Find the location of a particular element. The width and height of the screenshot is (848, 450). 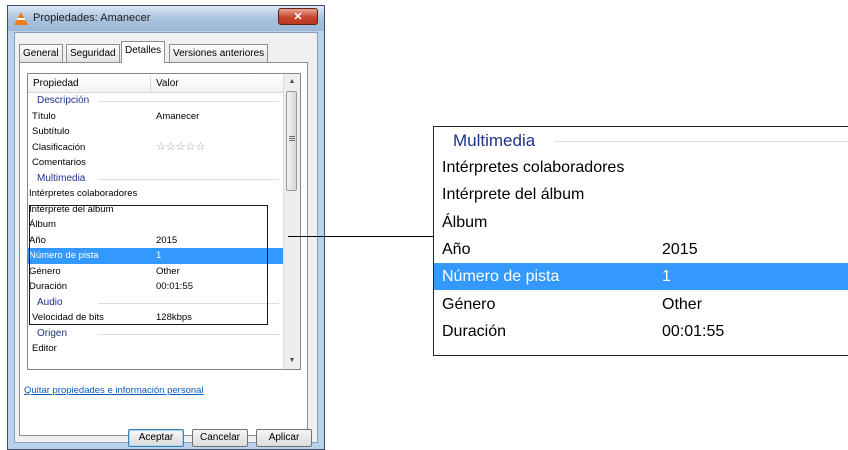

close-button: ✕ is located at coordinates (298, 16).